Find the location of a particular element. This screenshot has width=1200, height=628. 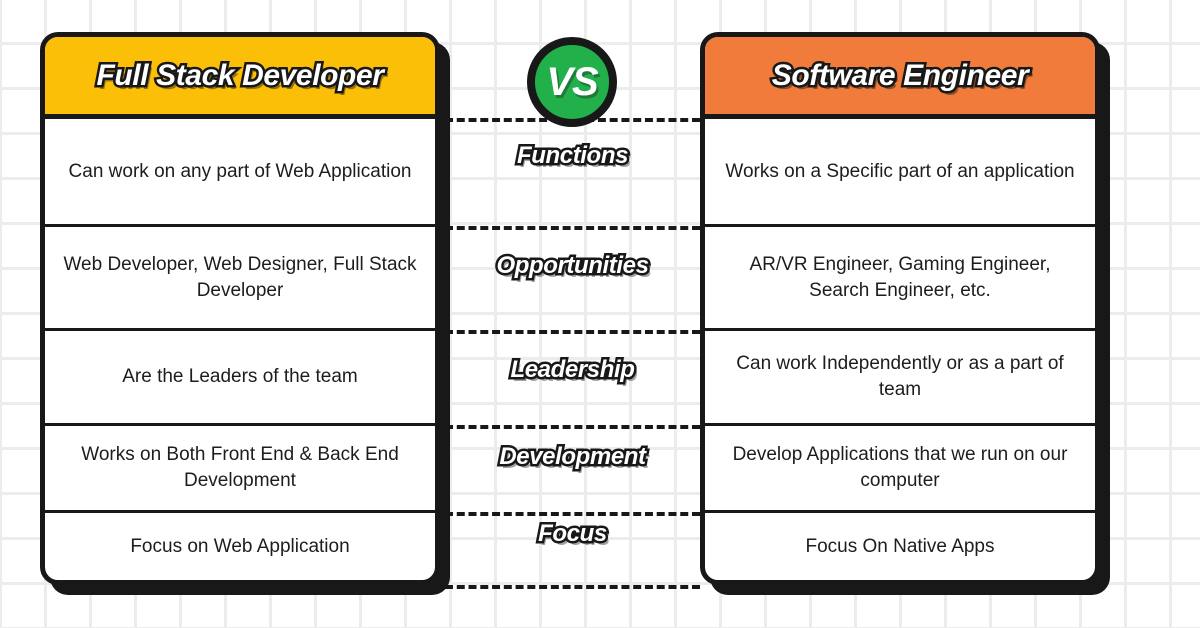

criteria-label-functions: Functions is located at coordinates (572, 156).